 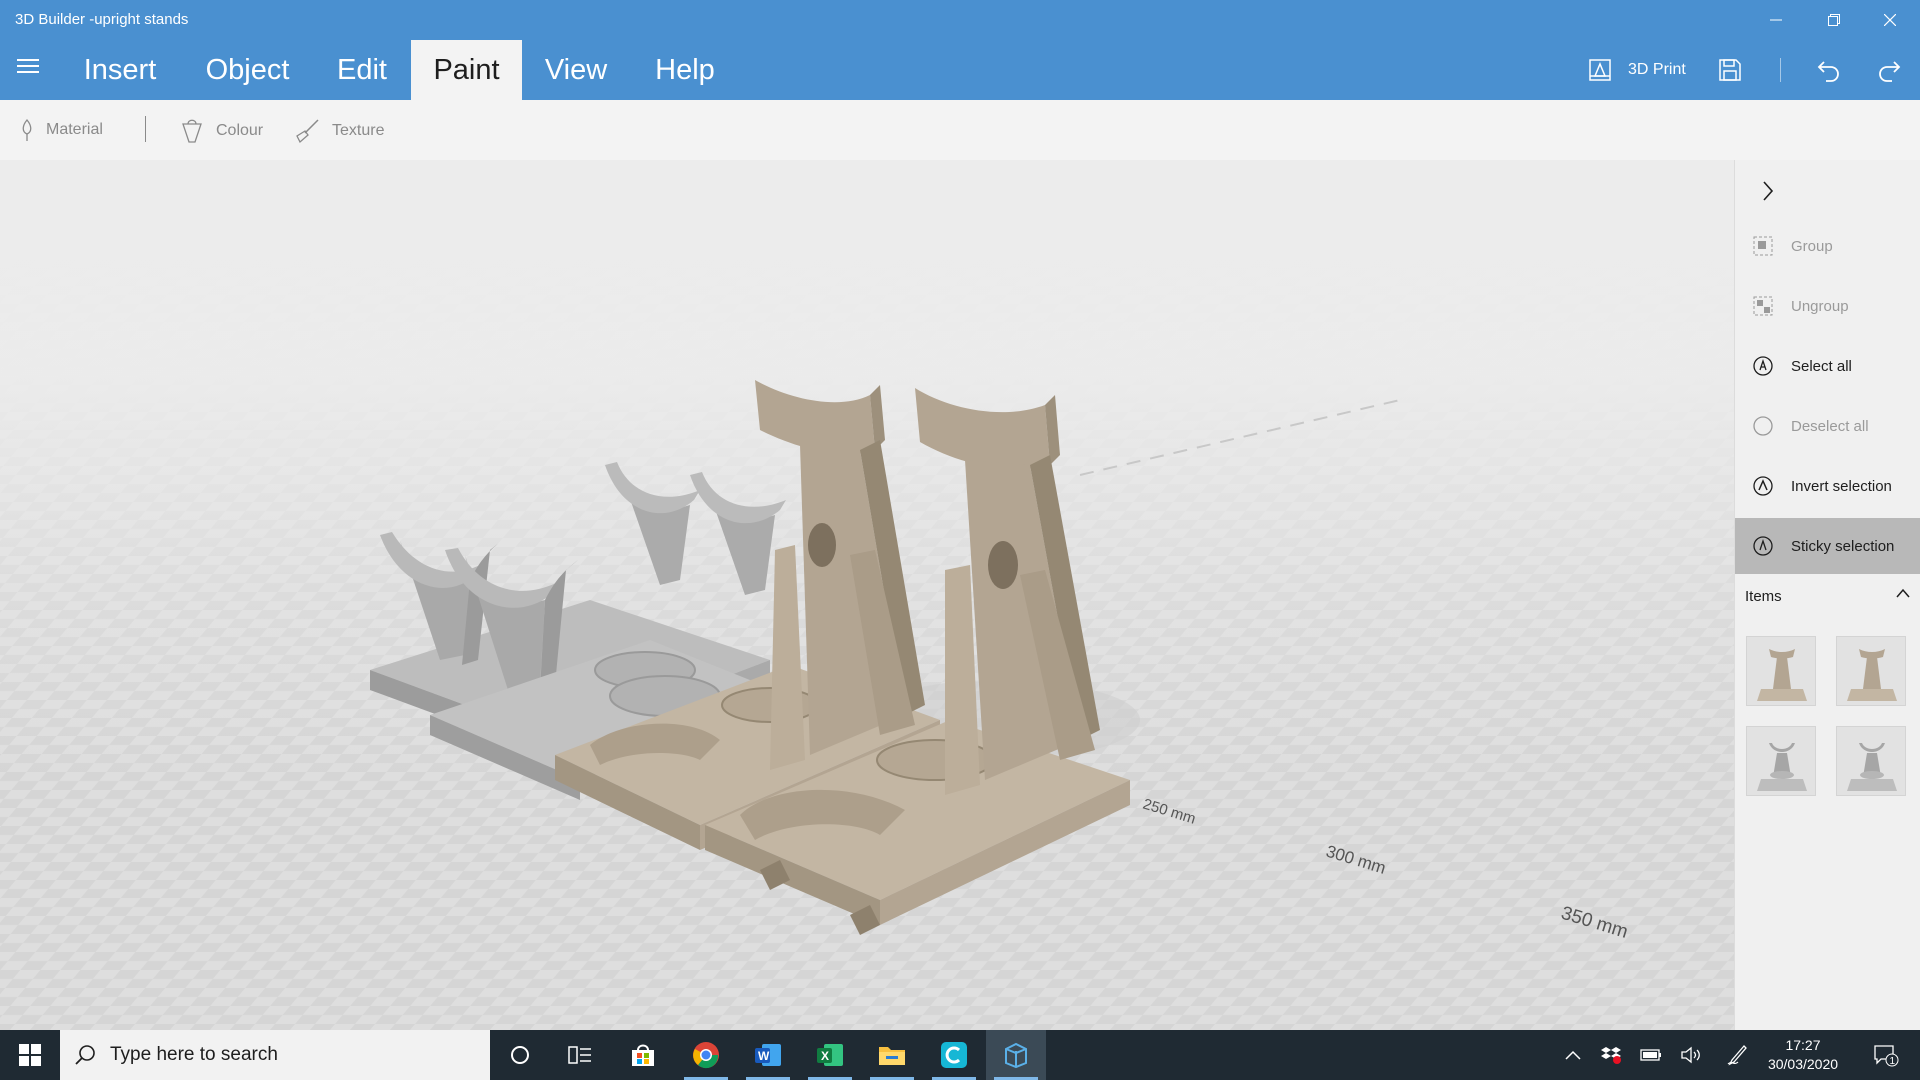 I want to click on volume-icon, so click(x=1690, y=1055).